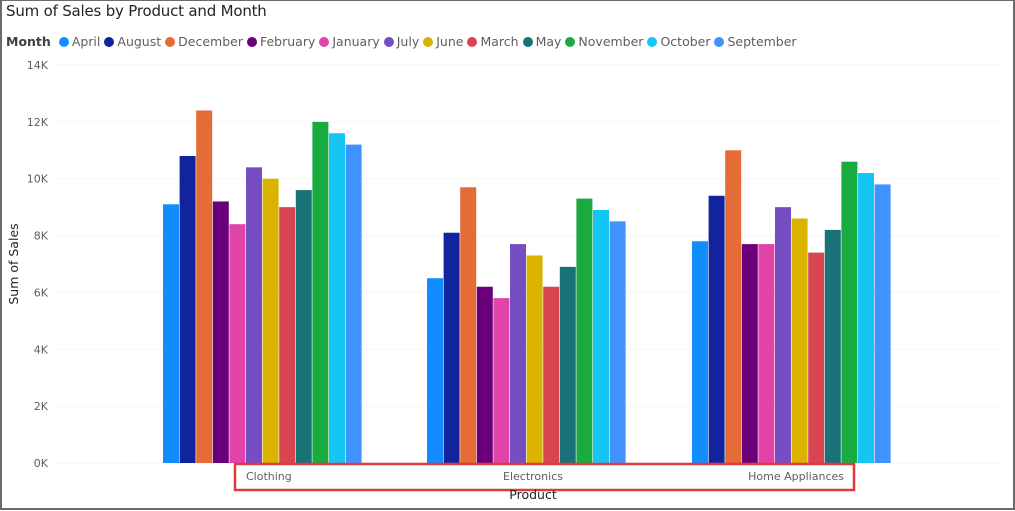 This screenshot has width=1015, height=511. Describe the element at coordinates (41, 349) in the screenshot. I see `y-tick-label: 4K` at that location.